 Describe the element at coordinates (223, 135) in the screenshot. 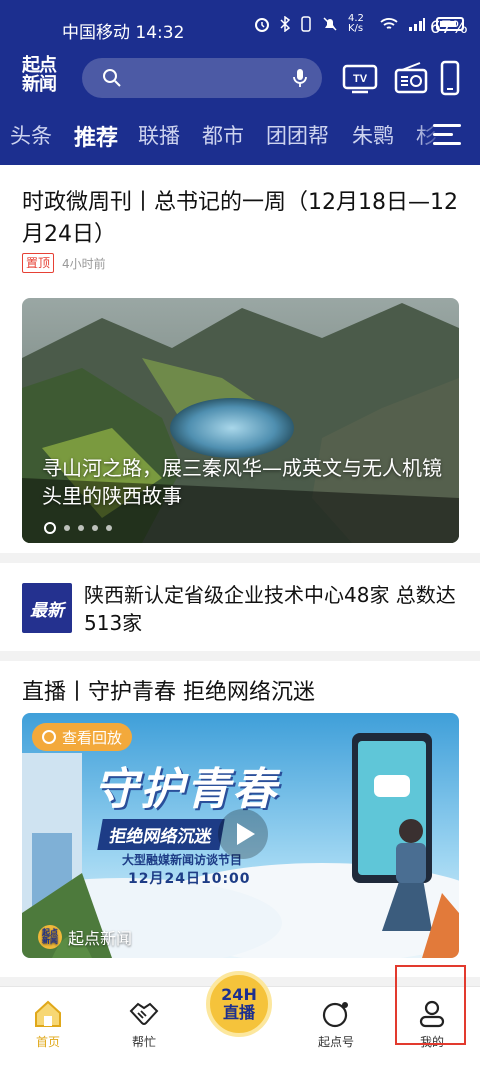

I see `tab-city: 都市` at that location.